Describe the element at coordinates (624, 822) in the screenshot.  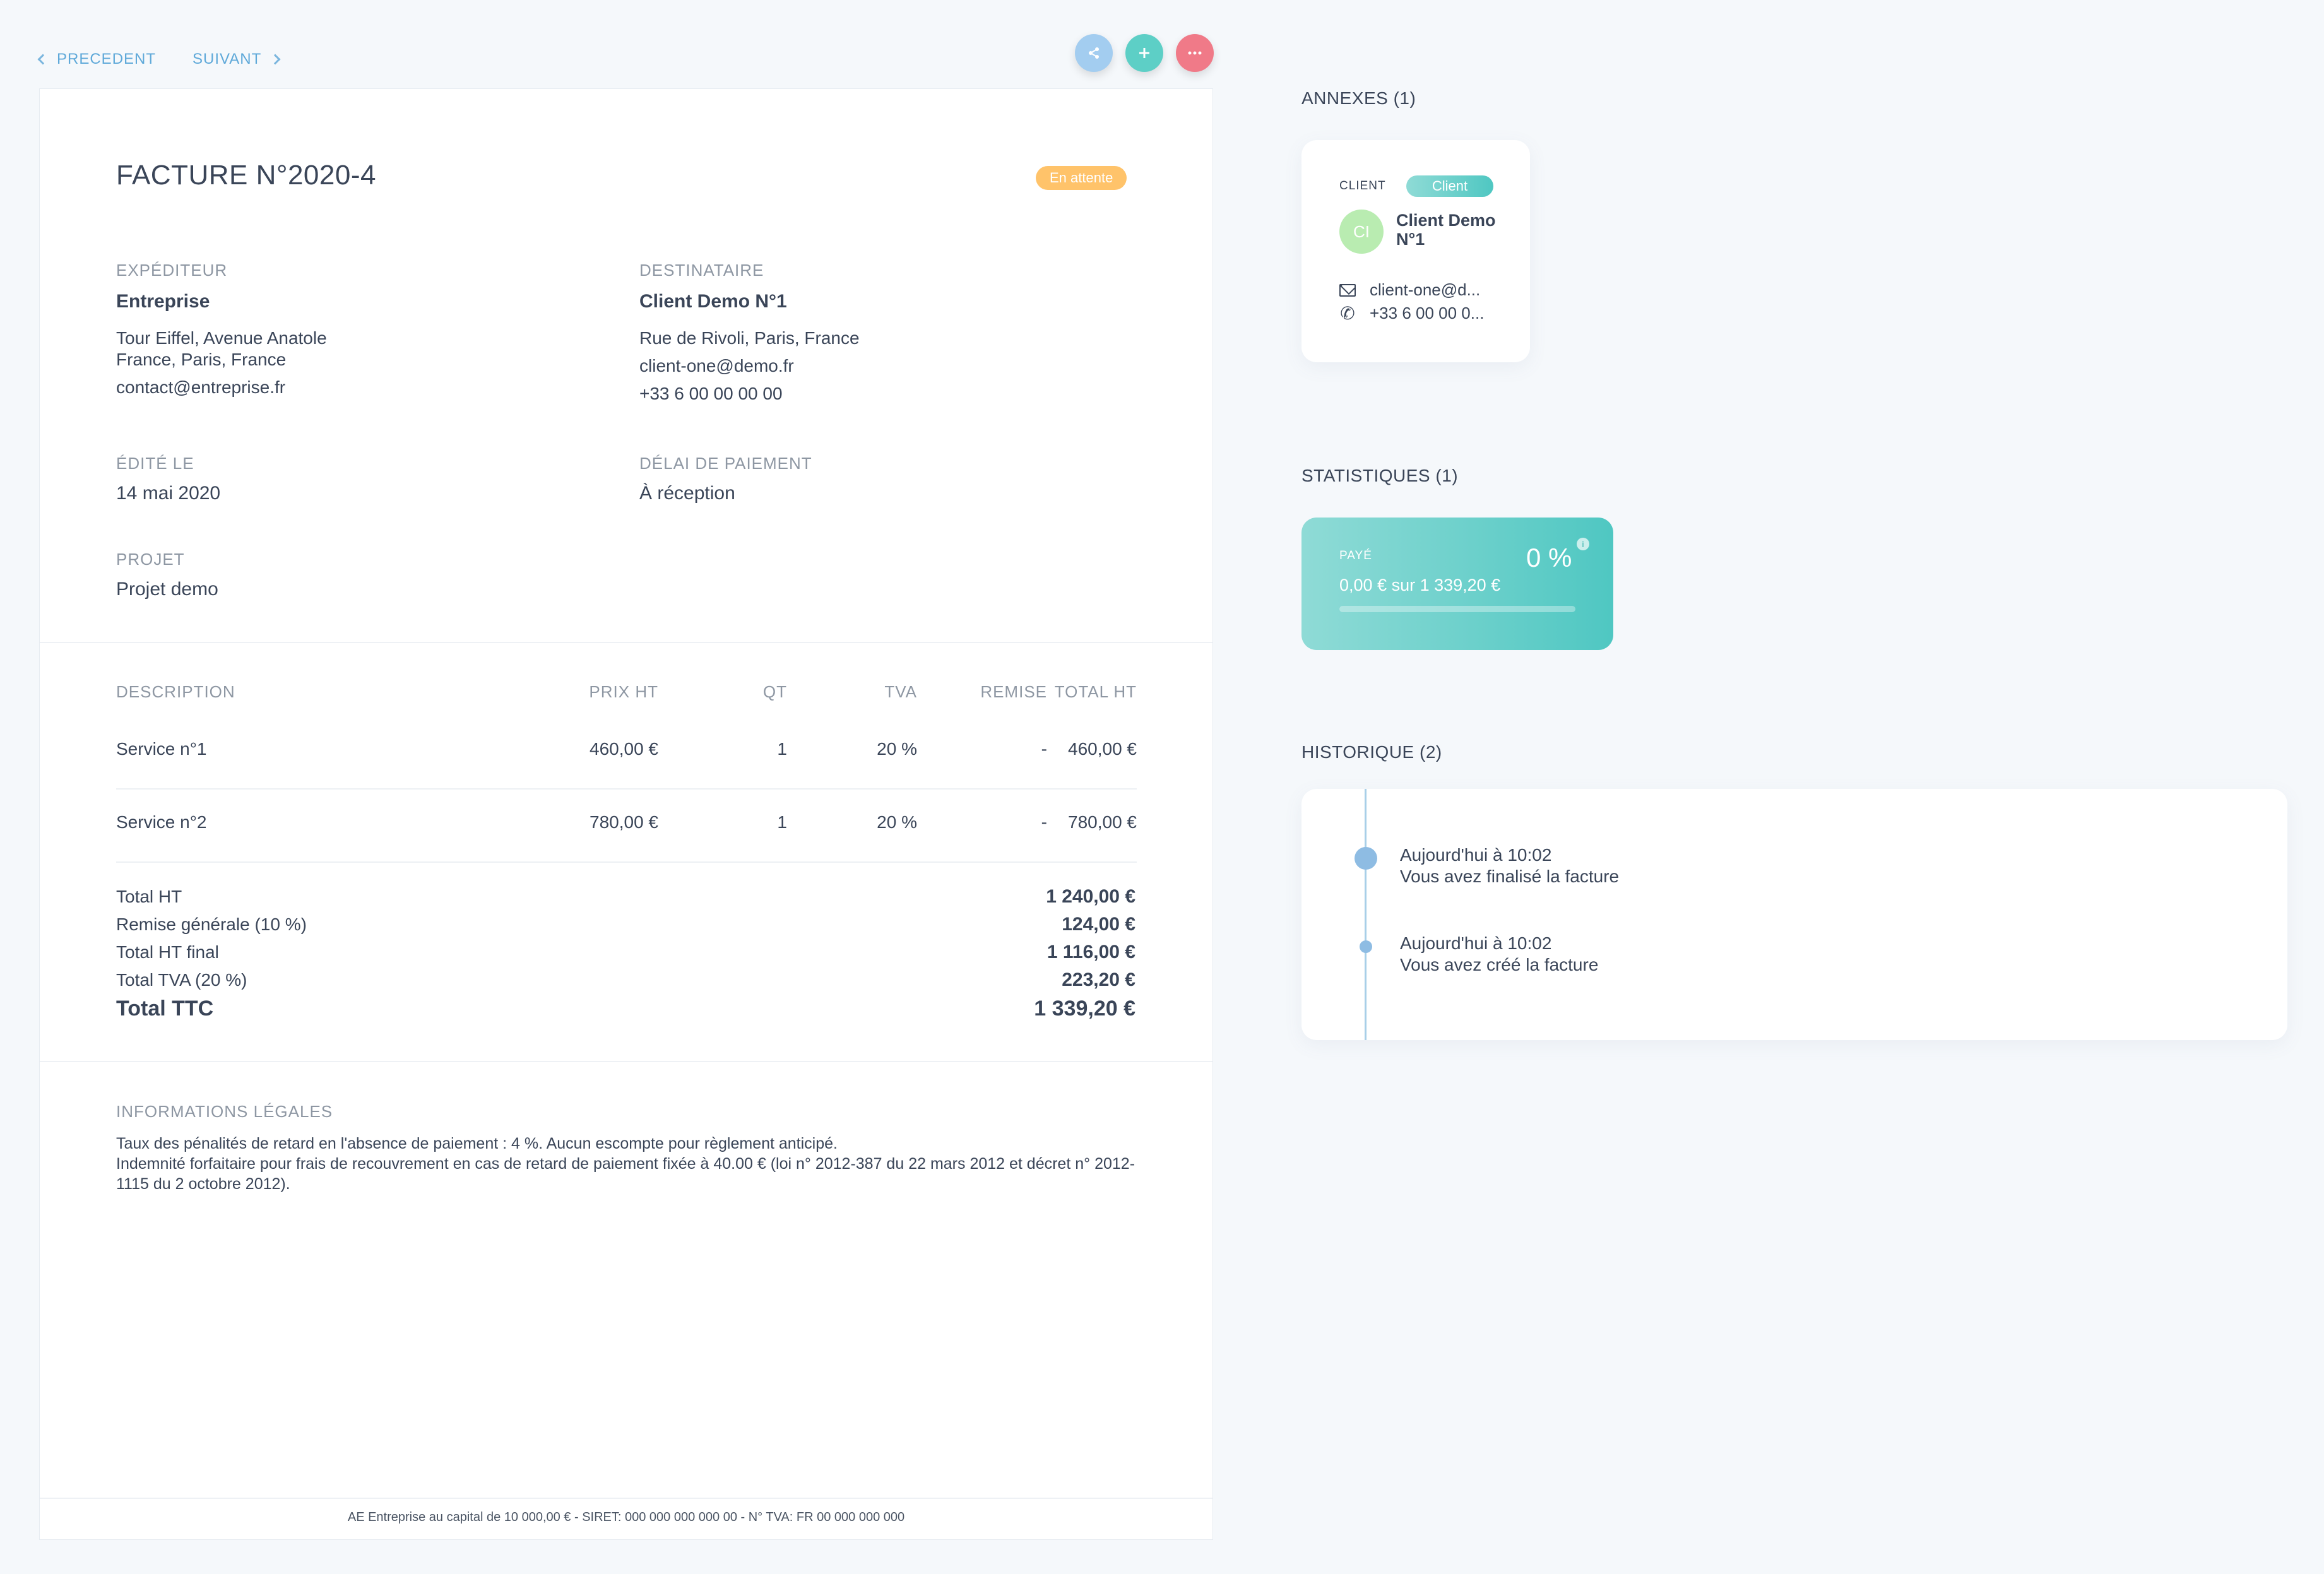
I see `row2-price: 780,00 €` at that location.